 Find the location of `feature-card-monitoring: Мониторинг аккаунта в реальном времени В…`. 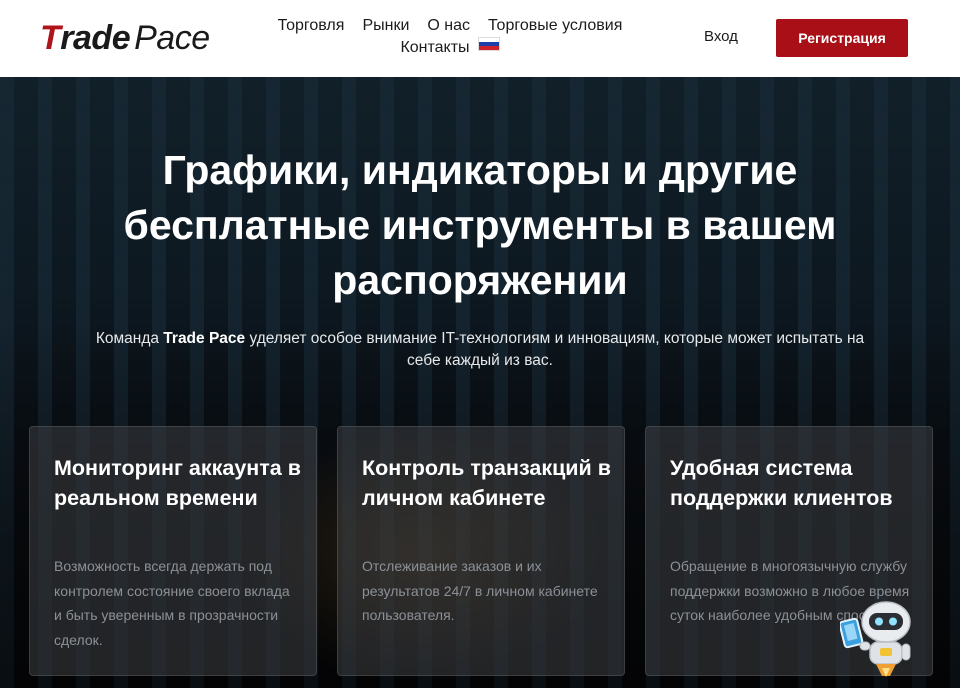

feature-card-monitoring: Мониторинг аккаунта в реальном времени В… is located at coordinates (173, 551).